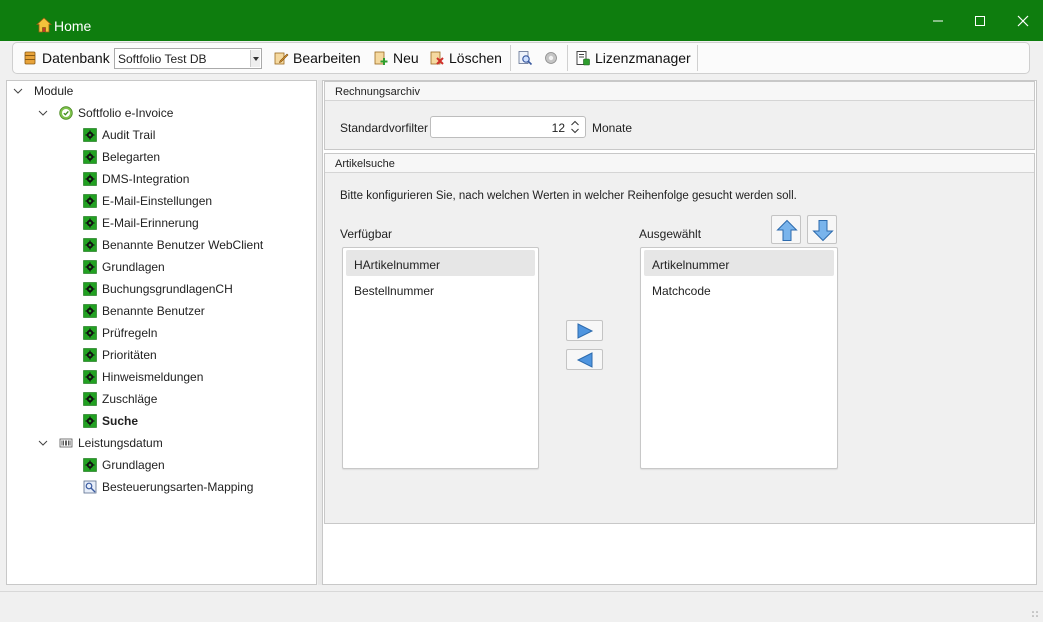  What do you see at coordinates (120, 333) in the screenshot?
I see `tree-item: Prüfregeln` at bounding box center [120, 333].